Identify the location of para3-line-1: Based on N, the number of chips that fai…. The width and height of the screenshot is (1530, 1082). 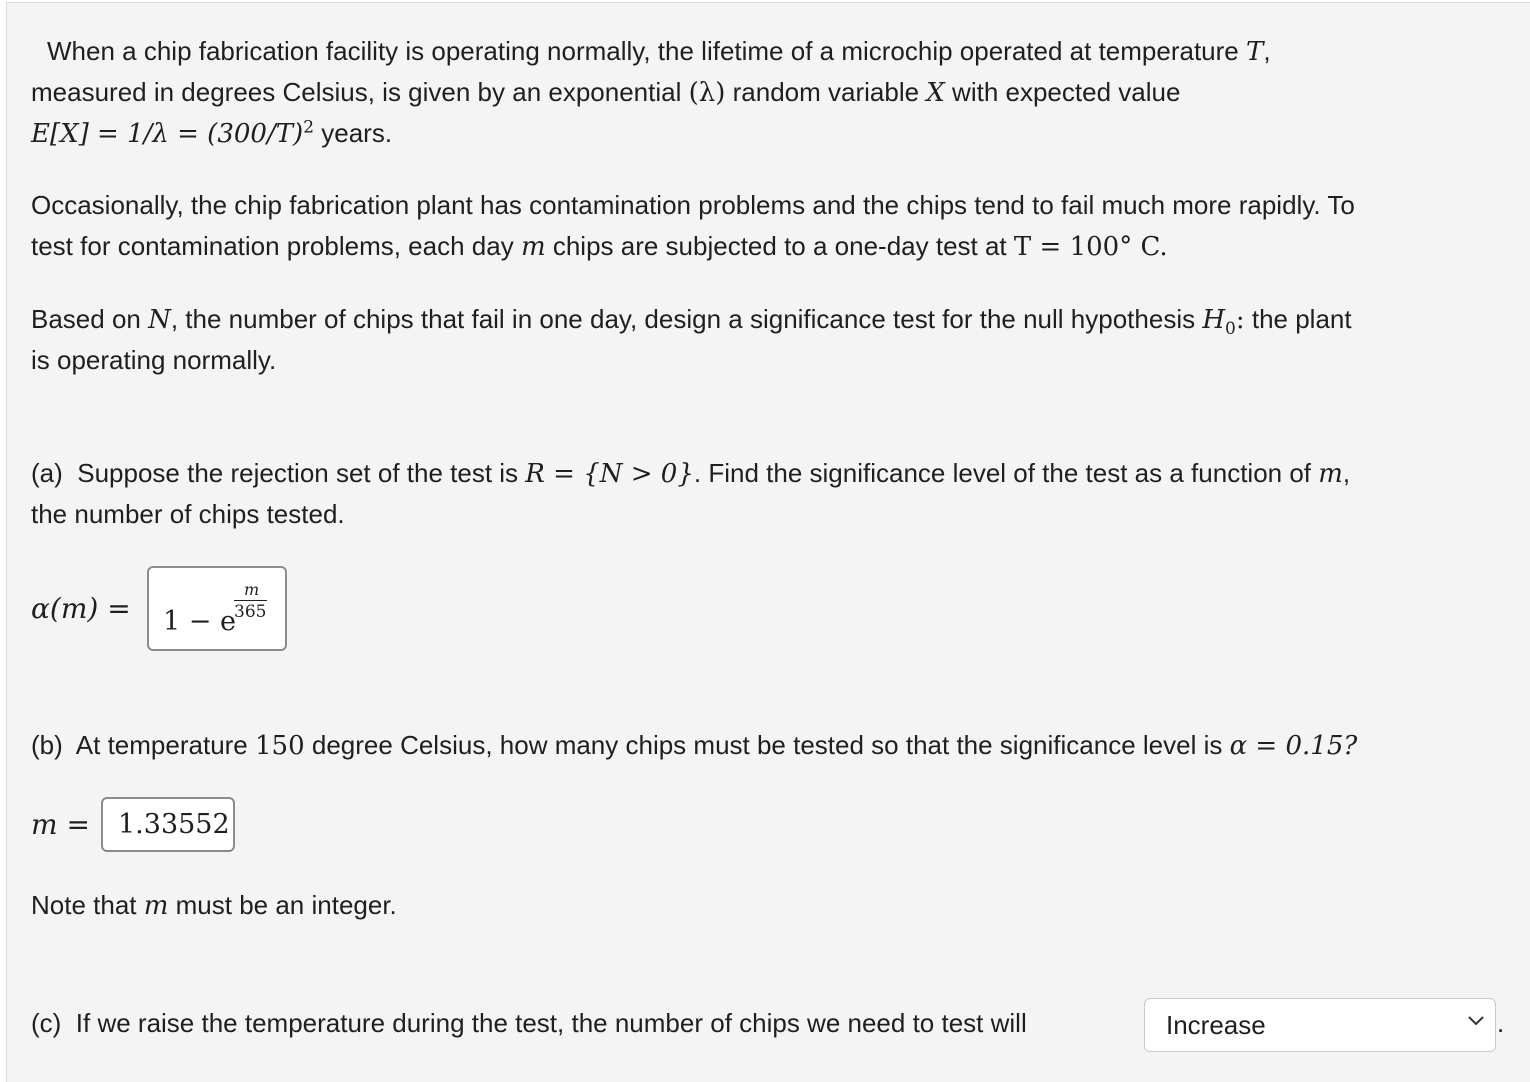
(691, 321).